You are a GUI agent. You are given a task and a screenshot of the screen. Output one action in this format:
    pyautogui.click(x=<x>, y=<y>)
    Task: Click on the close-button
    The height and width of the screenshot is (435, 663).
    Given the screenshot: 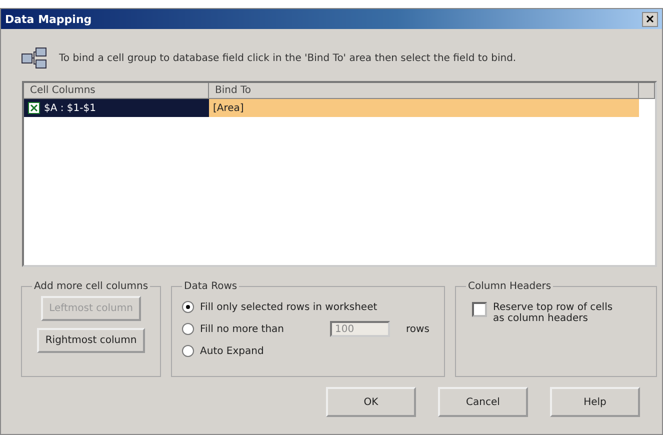 What is the action you would take?
    pyautogui.click(x=650, y=19)
    